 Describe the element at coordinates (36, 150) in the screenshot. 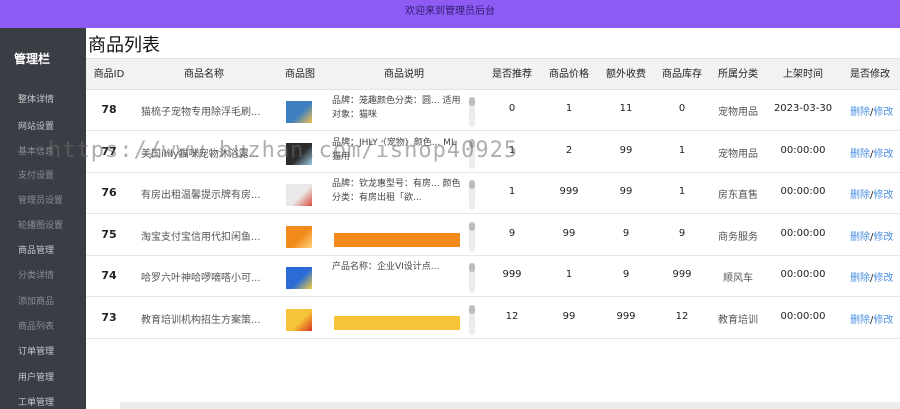

I see `sidebar-item: 基本信息` at that location.